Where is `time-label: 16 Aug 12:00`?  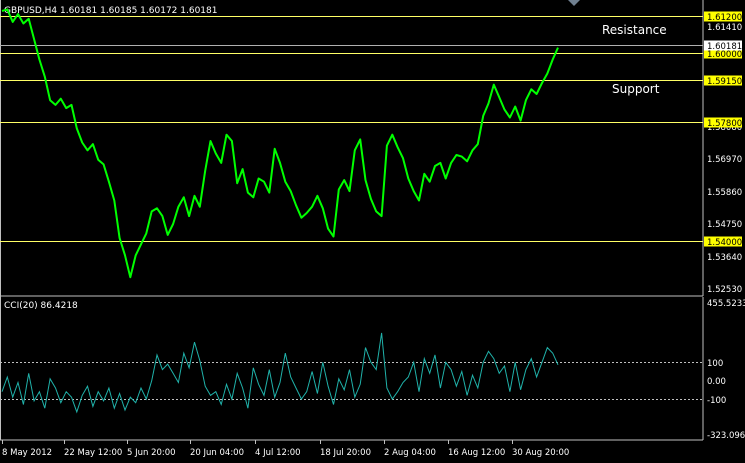 time-label: 16 Aug 12:00 is located at coordinates (476, 453).